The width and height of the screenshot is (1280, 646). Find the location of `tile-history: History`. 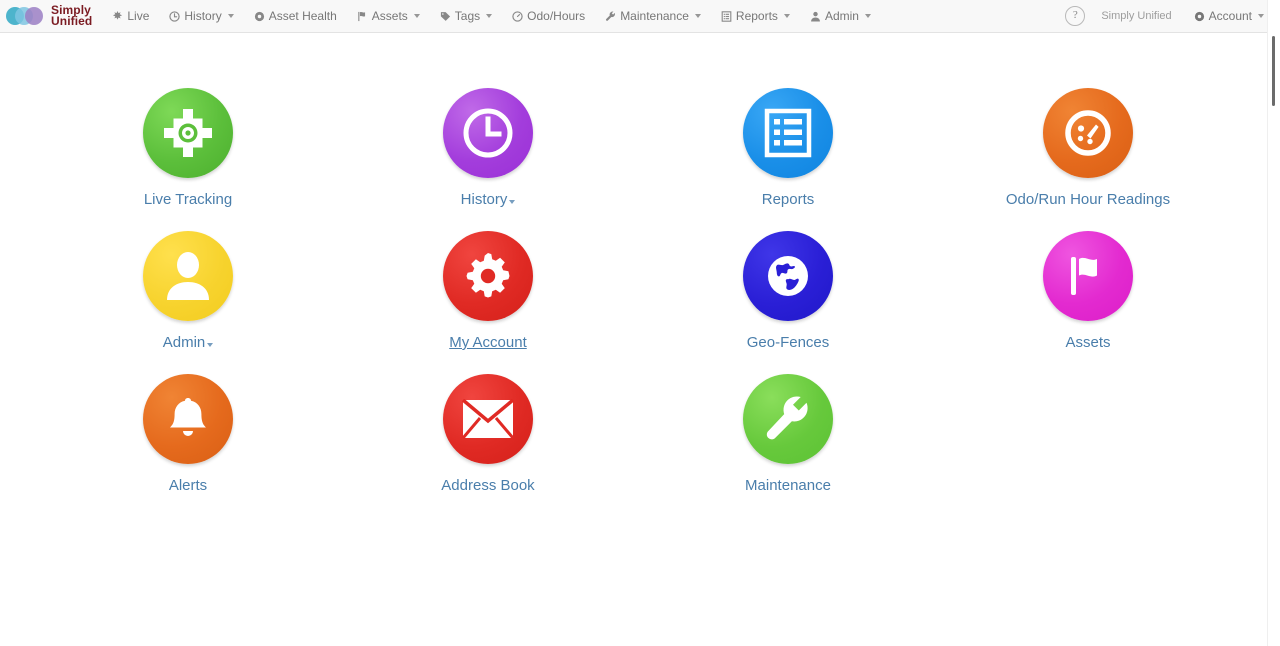

tile-history: History is located at coordinates (488, 148).